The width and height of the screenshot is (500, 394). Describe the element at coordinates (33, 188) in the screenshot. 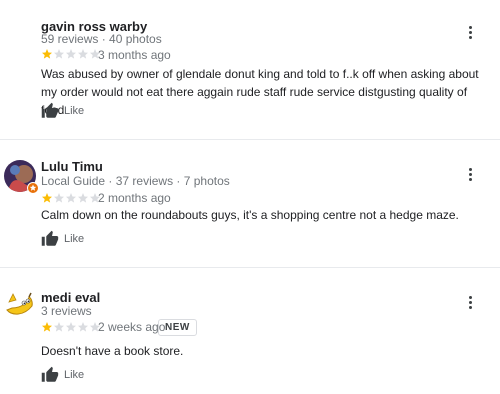

I see `local-guide-badge-icon` at that location.